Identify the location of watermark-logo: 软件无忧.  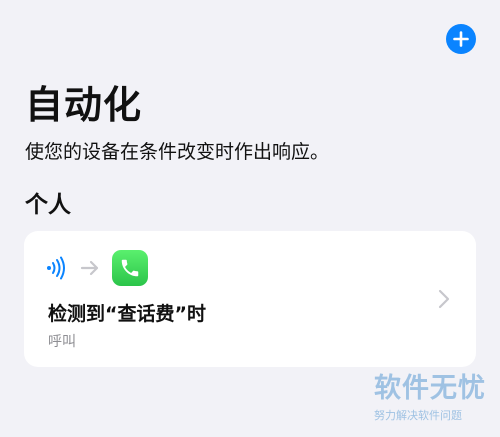
(430, 388).